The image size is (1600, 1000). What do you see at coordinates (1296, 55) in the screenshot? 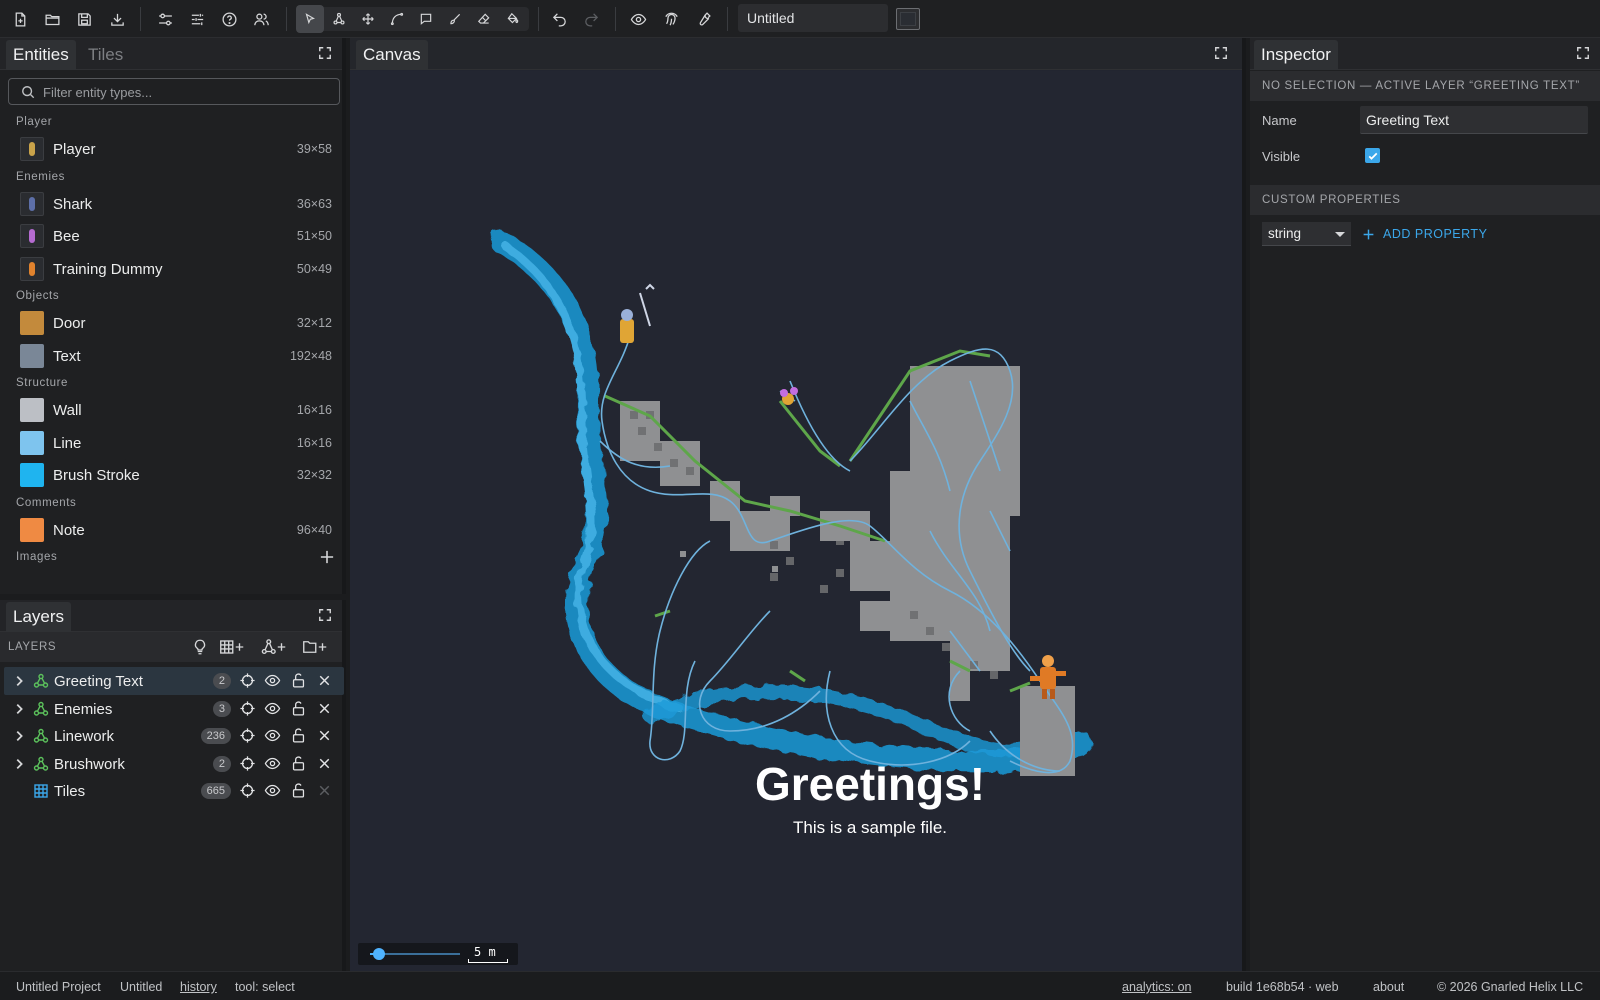
I see `tab-inspector: Inspector` at bounding box center [1296, 55].